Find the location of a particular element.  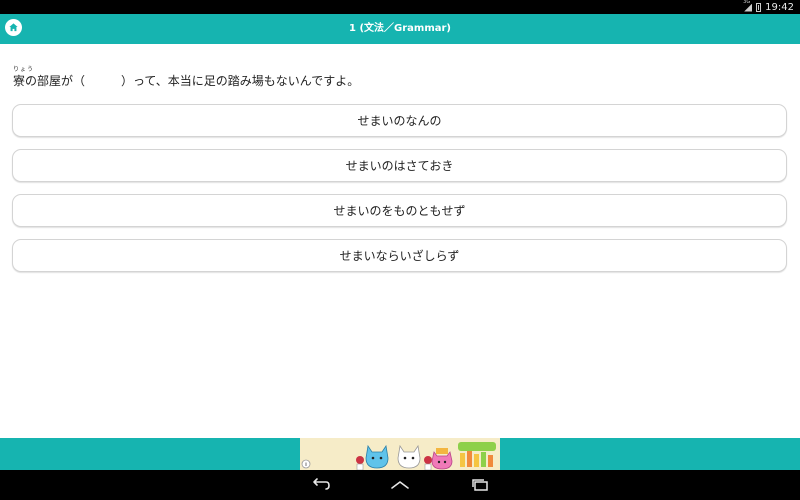

question: りょう 寮の部屋が（ ）って、本当に足の踏み場もないんですよ。 is located at coordinates (393, 77).